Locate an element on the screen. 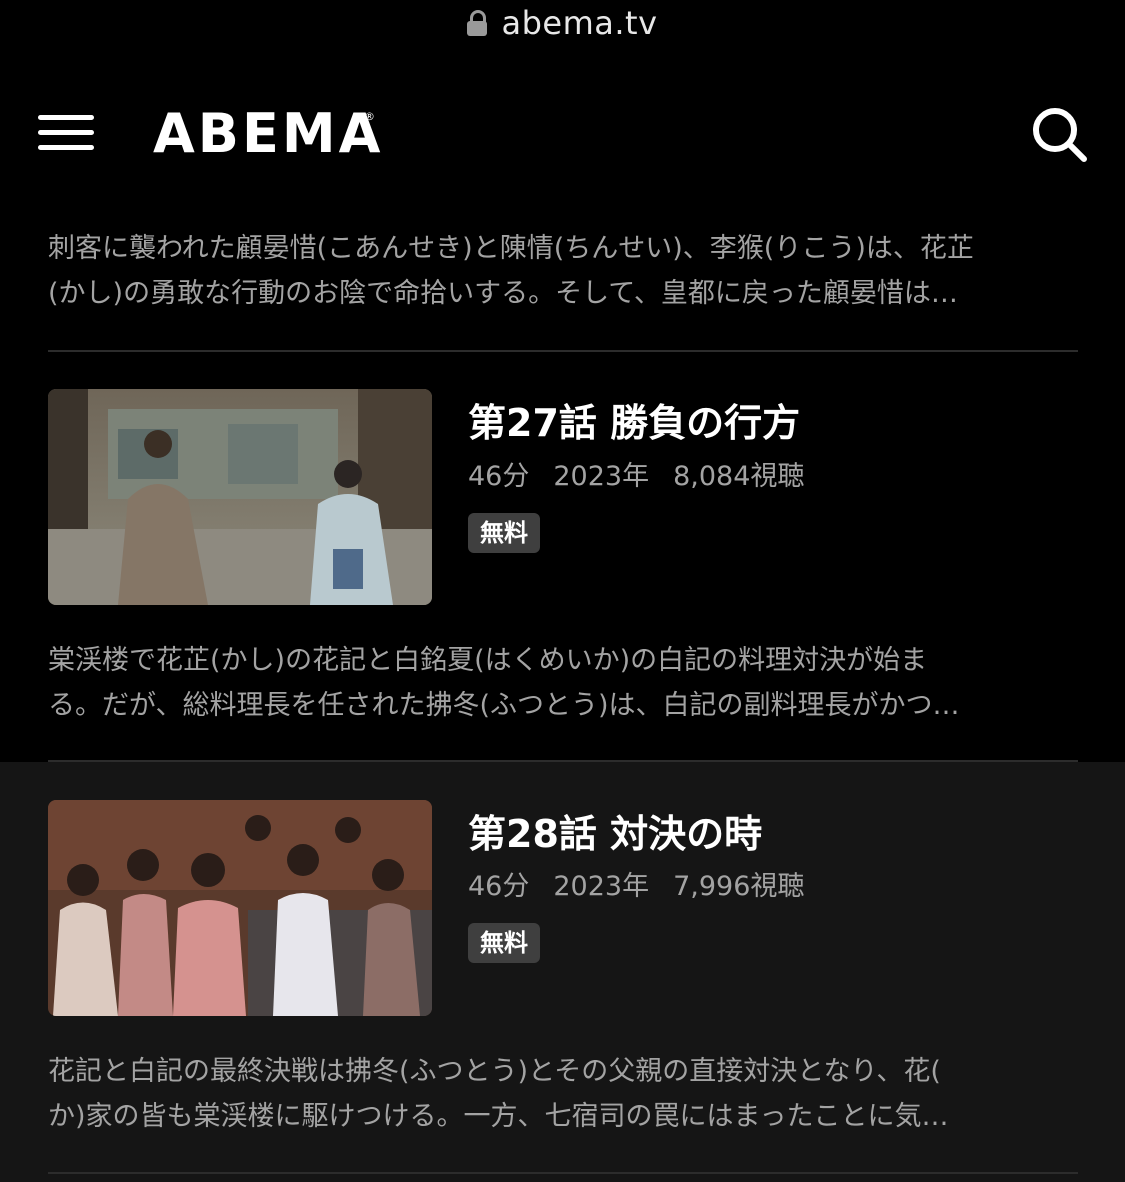  lock-icon is located at coordinates (477, 23).